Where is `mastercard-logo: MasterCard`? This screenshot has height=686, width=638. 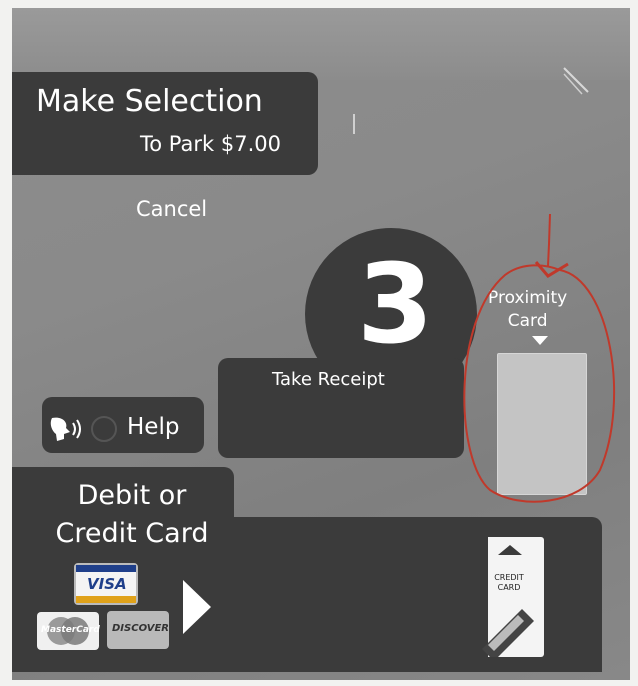 mastercard-logo: MasterCard is located at coordinates (68, 631).